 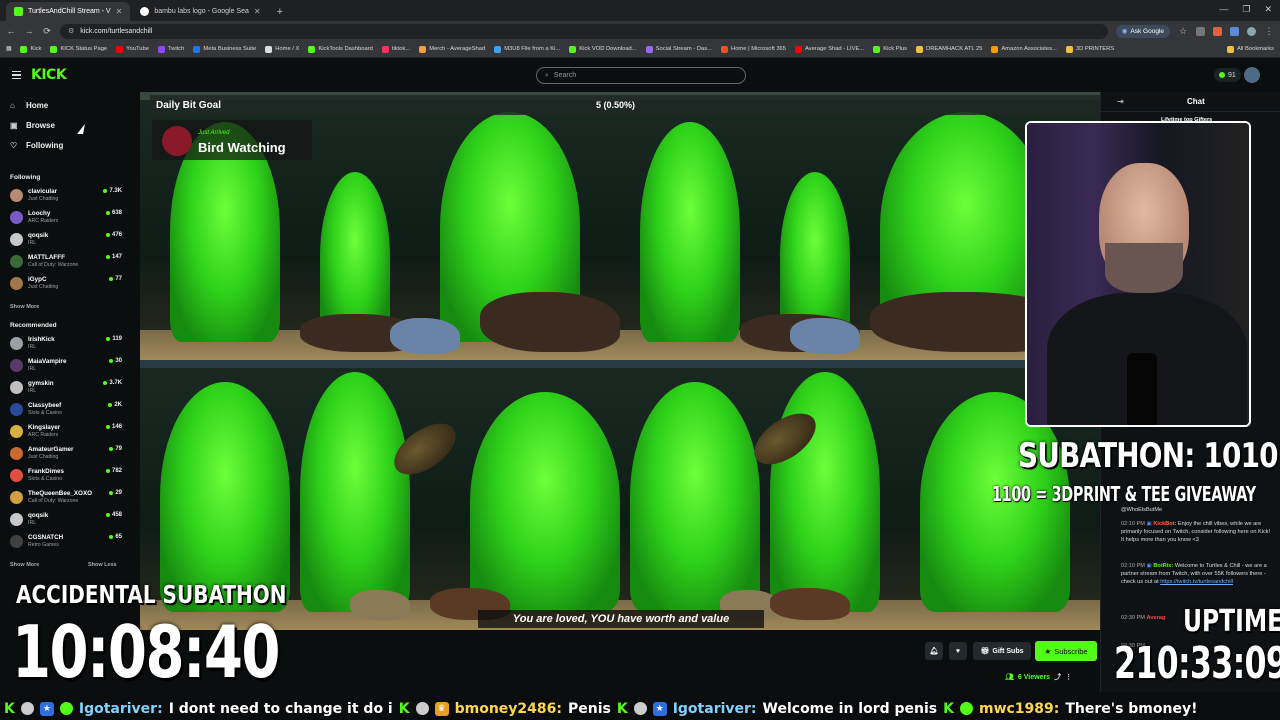 What do you see at coordinates (30, 49) in the screenshot?
I see `bookmark-item: Kick` at bounding box center [30, 49].